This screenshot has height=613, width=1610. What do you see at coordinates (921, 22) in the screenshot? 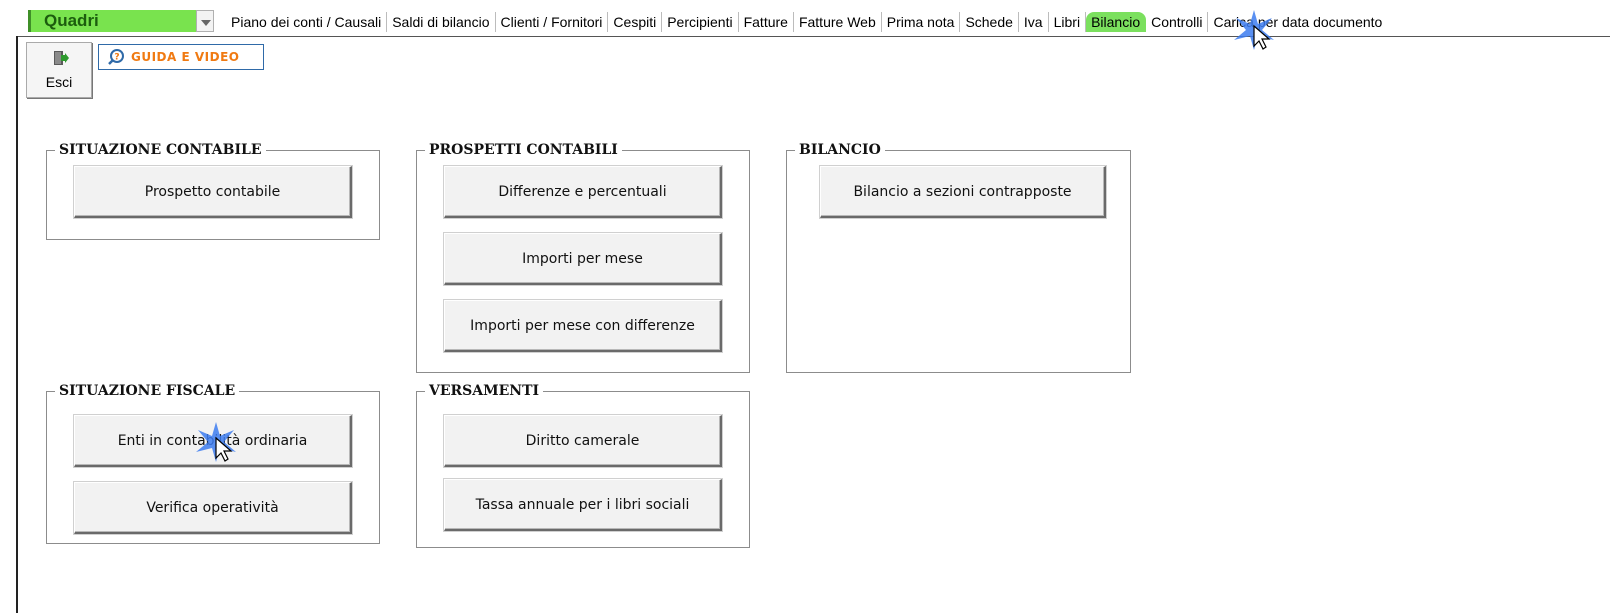
I see `menu-item-prima-nota: Prima nota` at bounding box center [921, 22].